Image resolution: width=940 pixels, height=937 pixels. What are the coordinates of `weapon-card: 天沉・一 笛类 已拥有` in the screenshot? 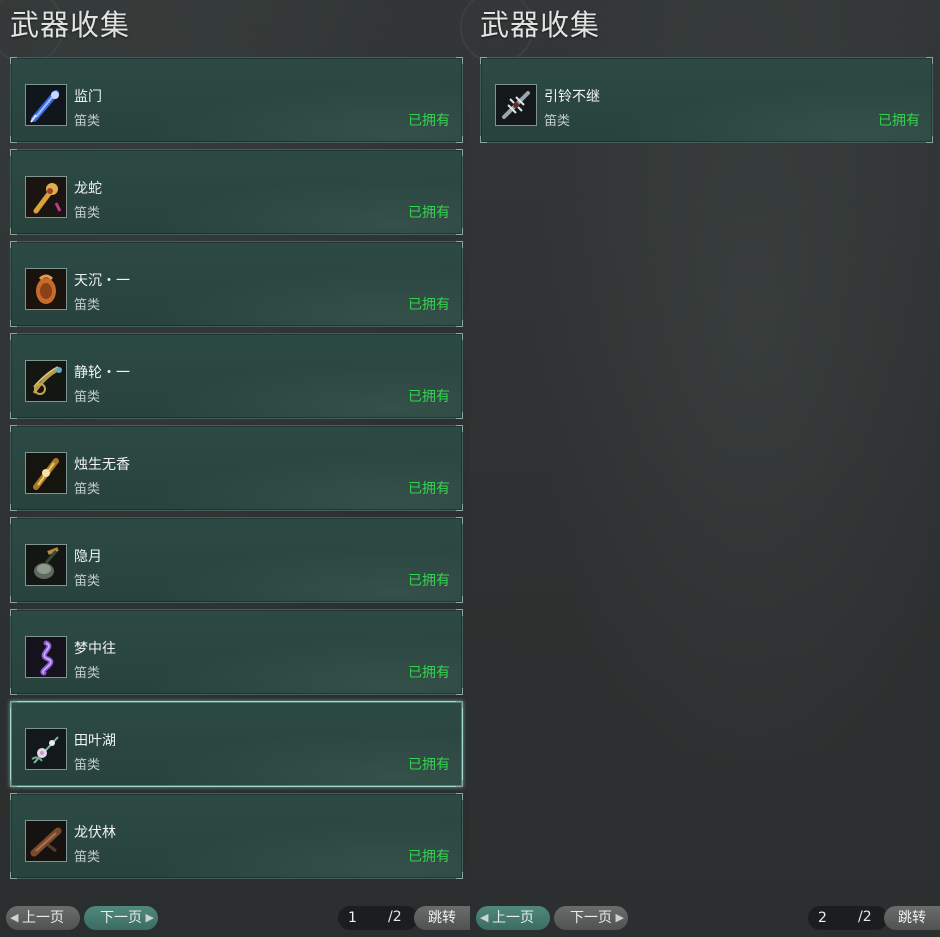 It's located at (236, 284).